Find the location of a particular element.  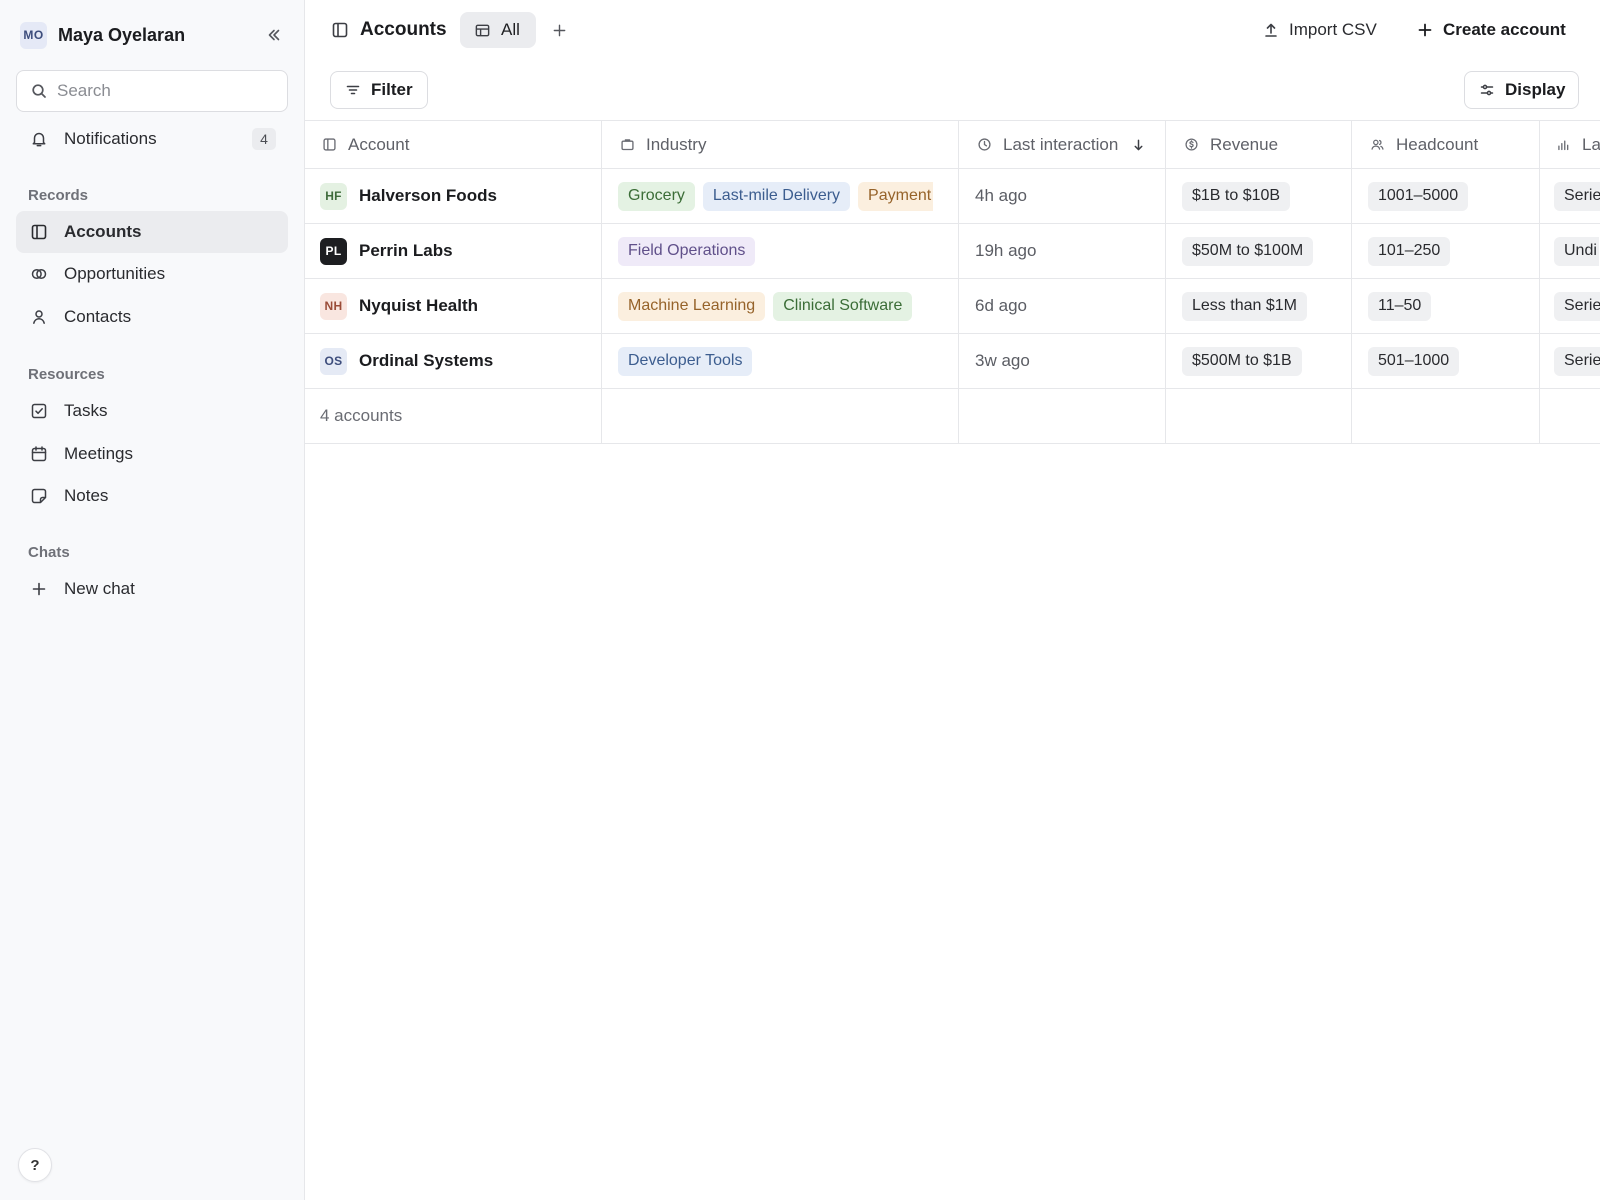

briefcase-icon is located at coordinates (627, 145).